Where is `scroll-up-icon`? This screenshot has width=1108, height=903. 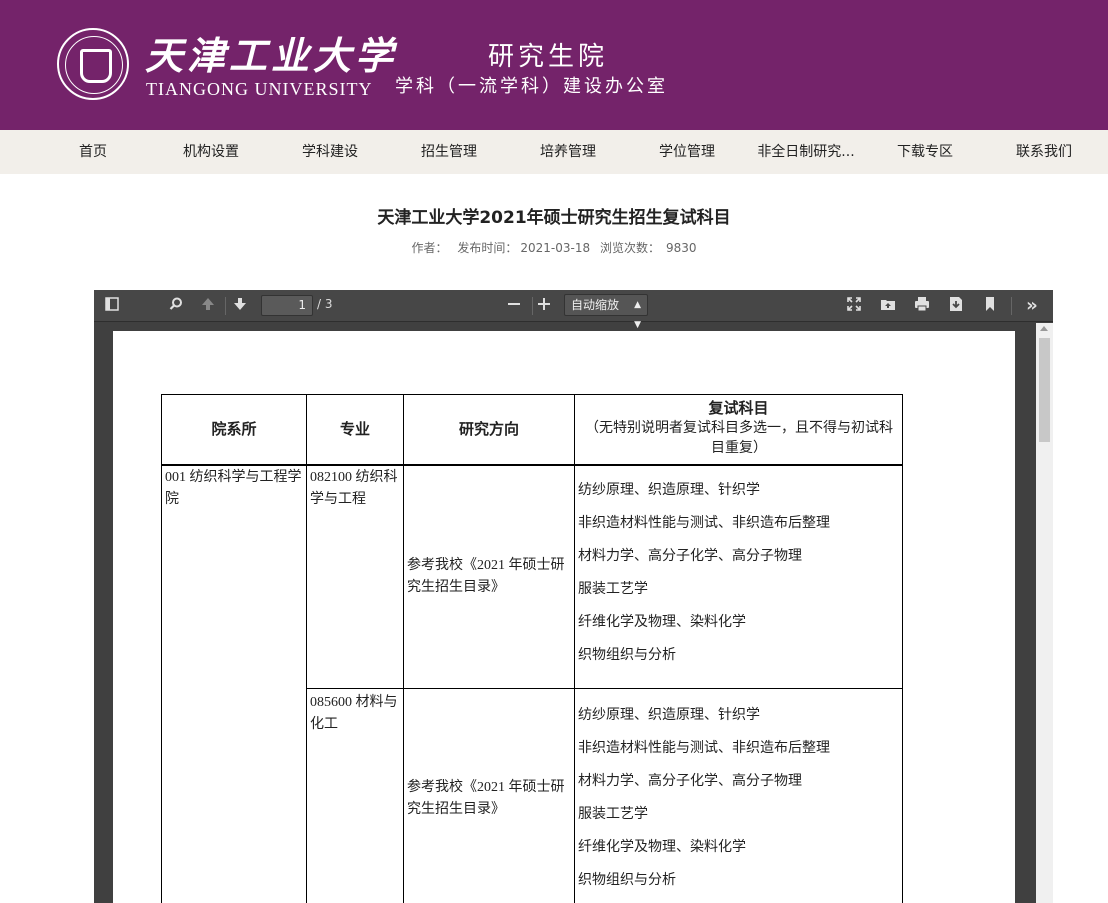
scroll-up-icon is located at coordinates (1044, 328).